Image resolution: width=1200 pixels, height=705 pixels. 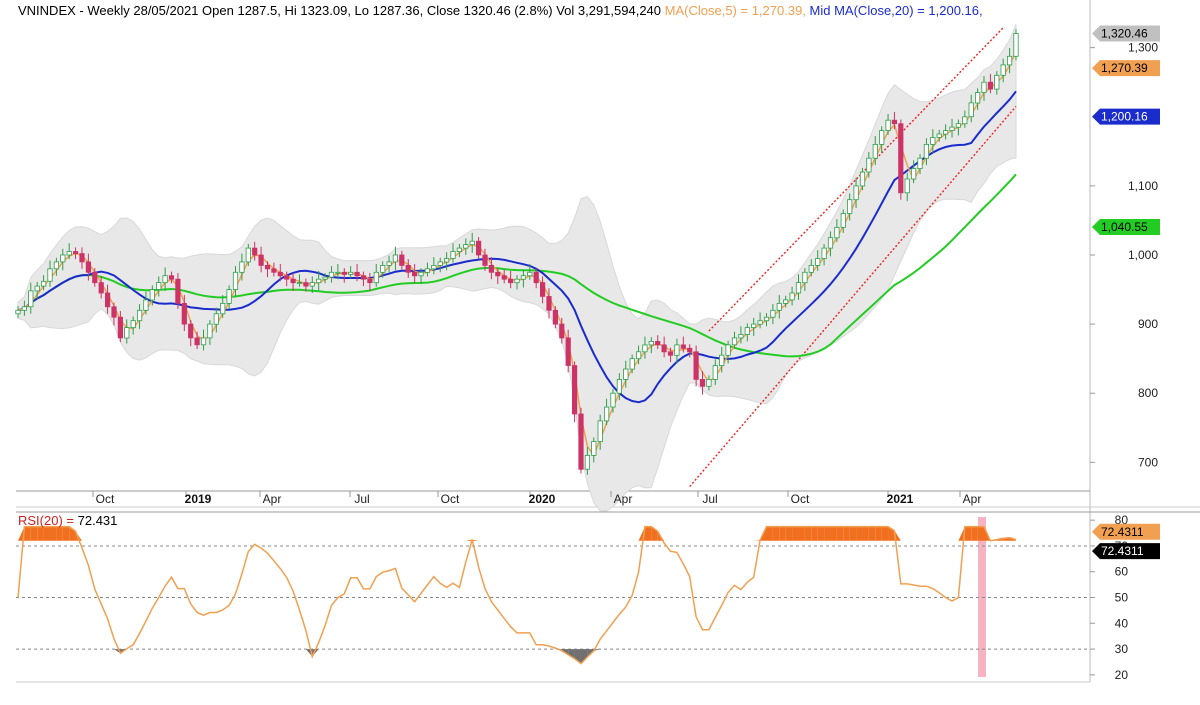 What do you see at coordinates (542, 499) in the screenshot?
I see `time-tick-label: 2020` at bounding box center [542, 499].